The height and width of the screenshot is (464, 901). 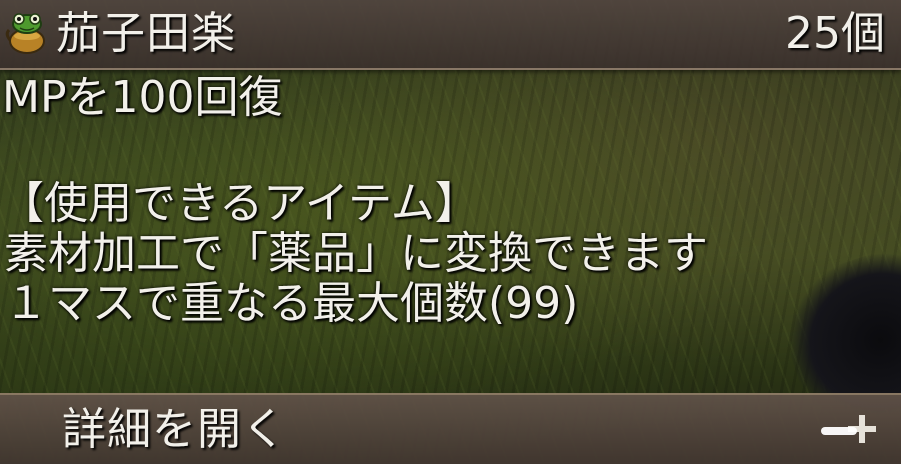 What do you see at coordinates (25, 33) in the screenshot?
I see `frog-pot-icon` at bounding box center [25, 33].